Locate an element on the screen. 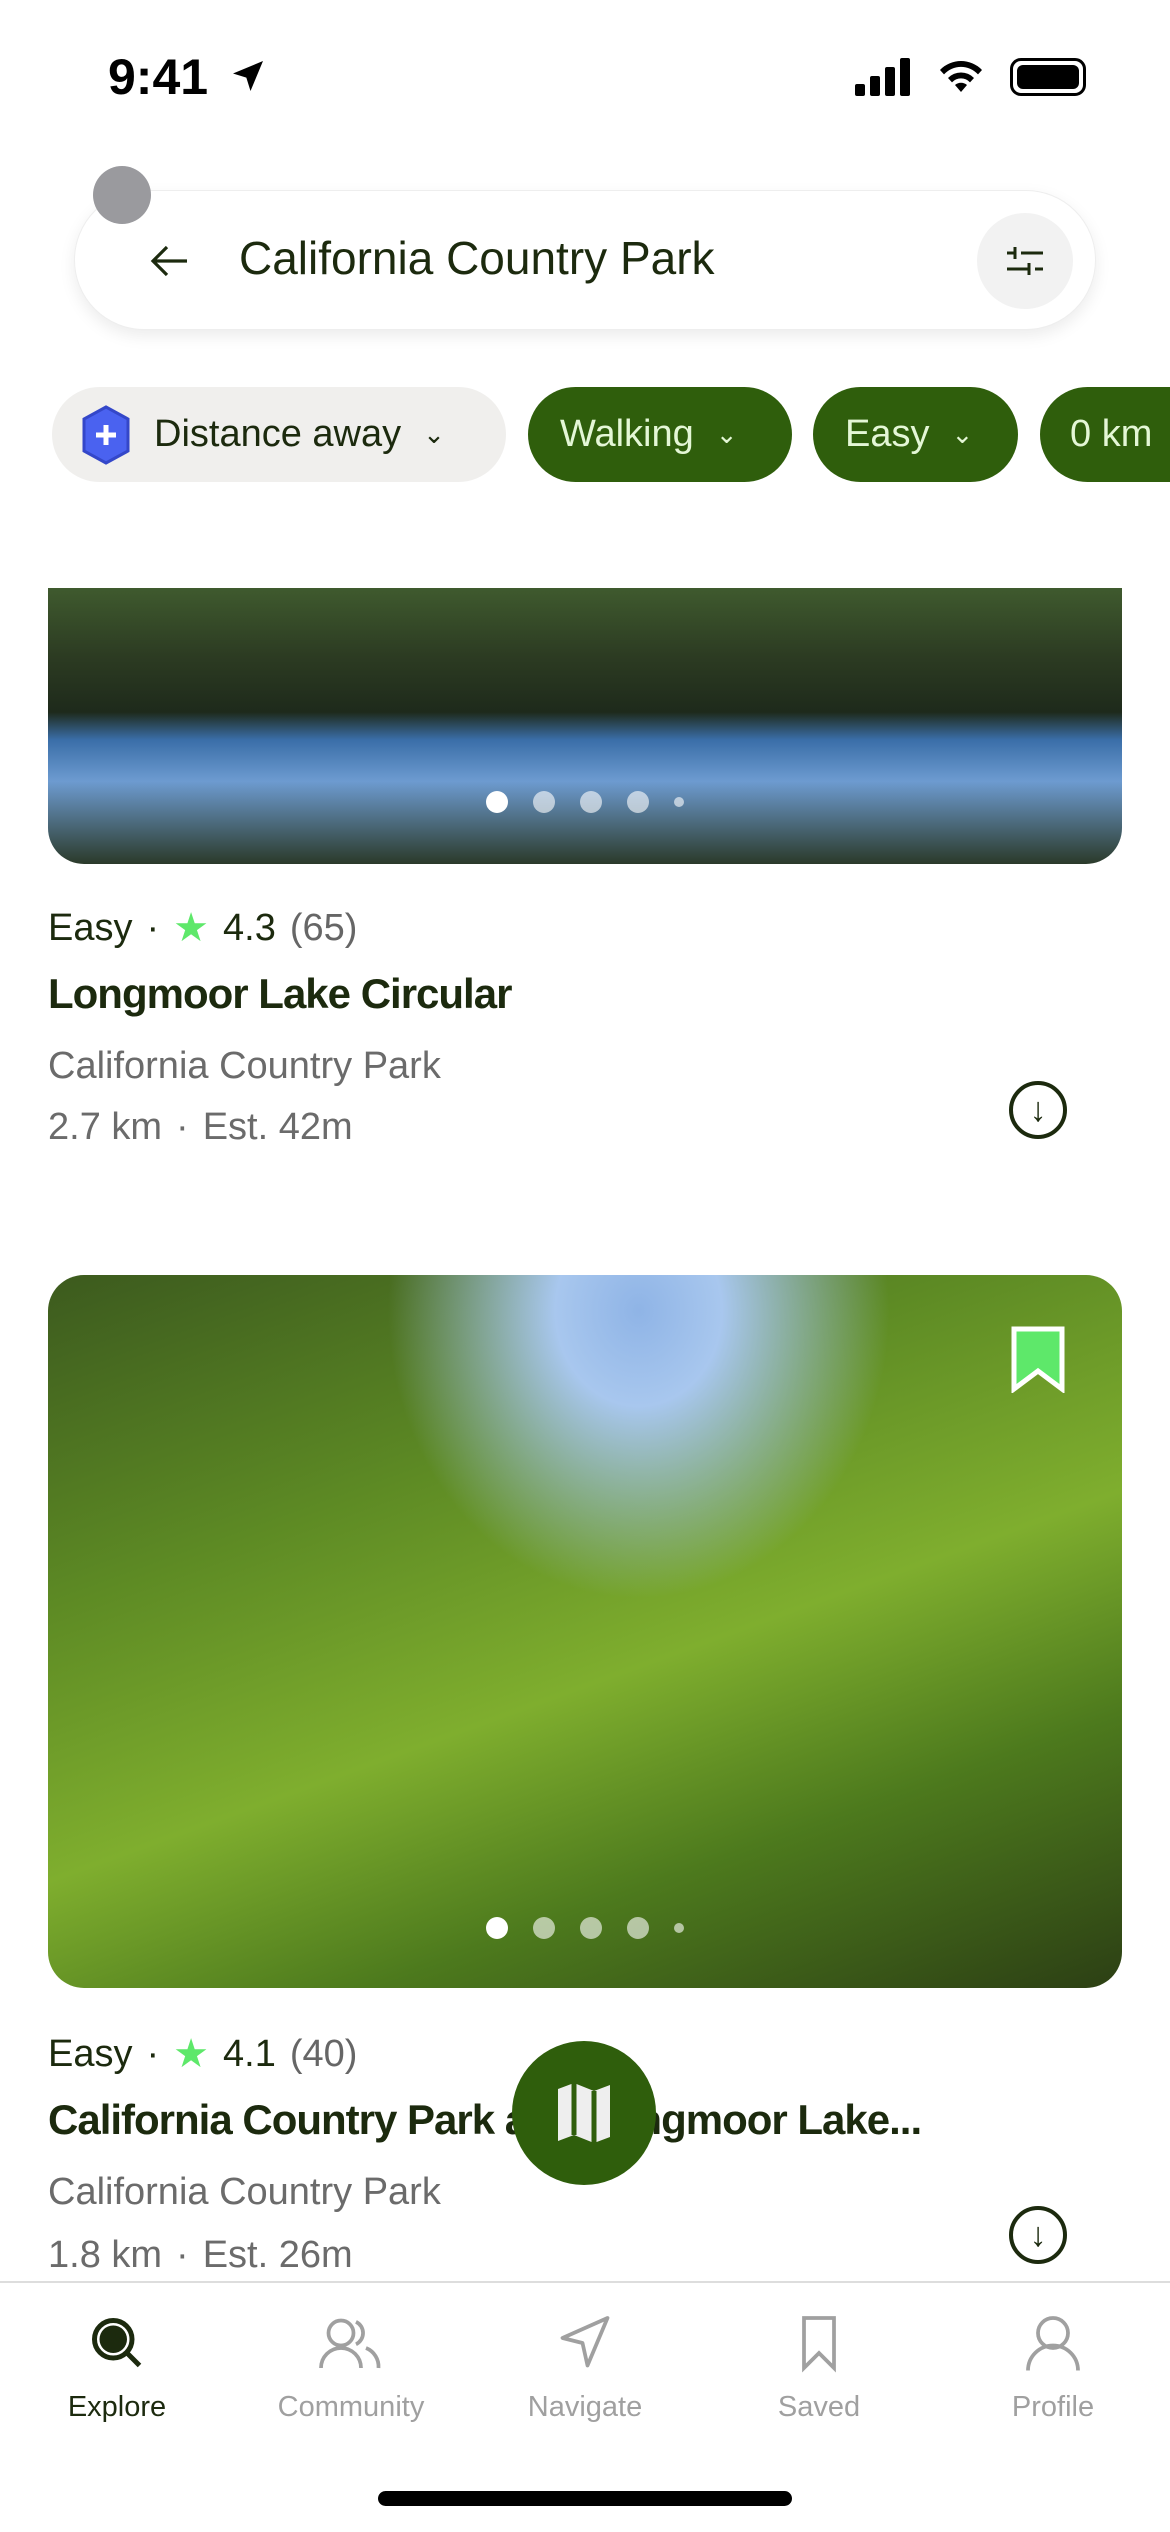 This screenshot has height=2532, width=1170. chip-label: 0 km is located at coordinates (1111, 434).